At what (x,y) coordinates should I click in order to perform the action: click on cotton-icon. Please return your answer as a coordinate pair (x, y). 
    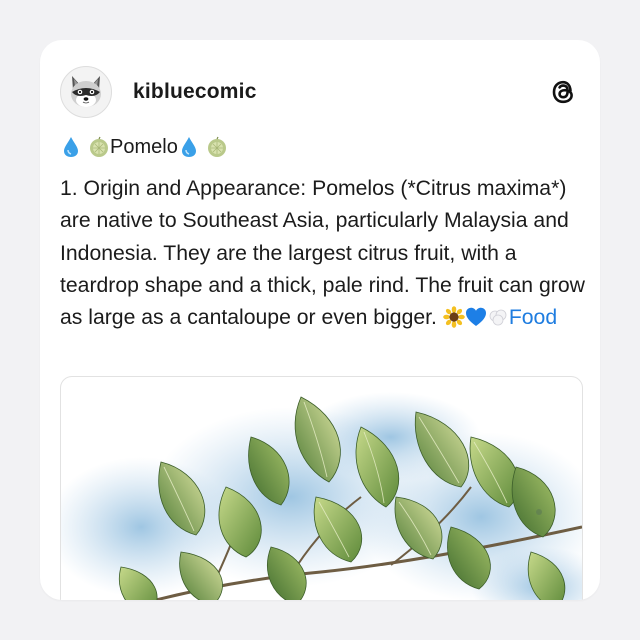
    Looking at the image, I should click on (498, 317).